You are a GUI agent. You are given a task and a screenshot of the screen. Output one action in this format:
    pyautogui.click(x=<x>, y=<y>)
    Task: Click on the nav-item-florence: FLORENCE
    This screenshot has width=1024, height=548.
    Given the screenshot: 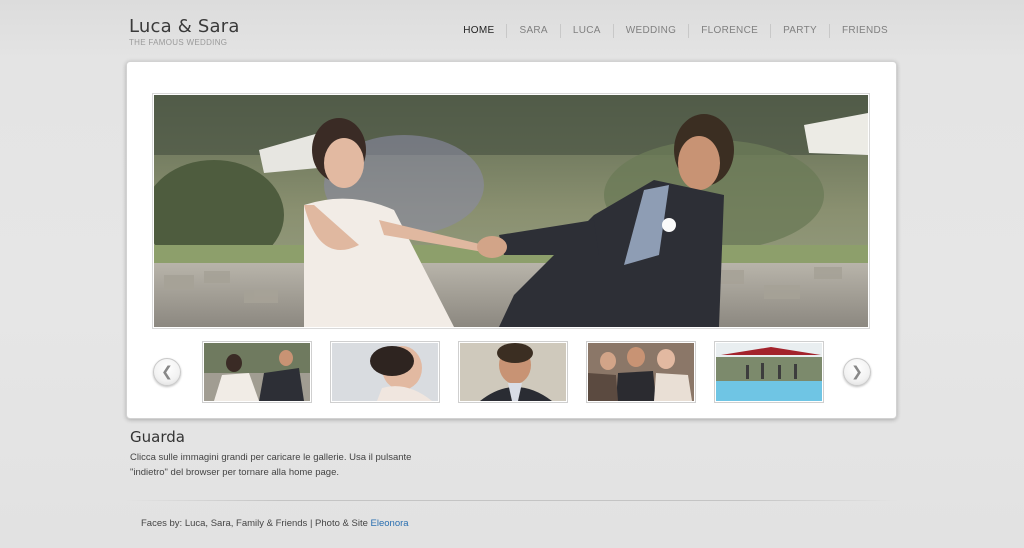 What is the action you would take?
    pyautogui.click(x=729, y=31)
    